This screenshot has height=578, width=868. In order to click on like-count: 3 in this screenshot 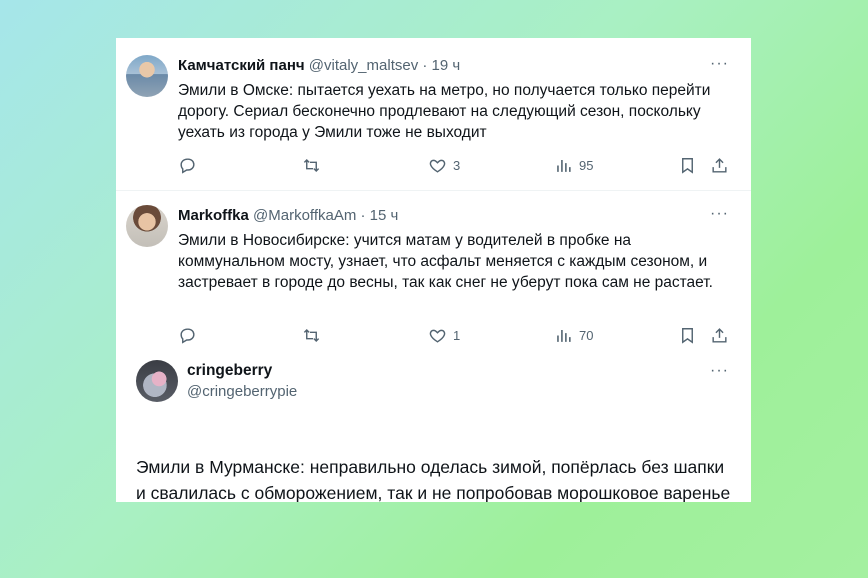, I will do `click(457, 165)`.